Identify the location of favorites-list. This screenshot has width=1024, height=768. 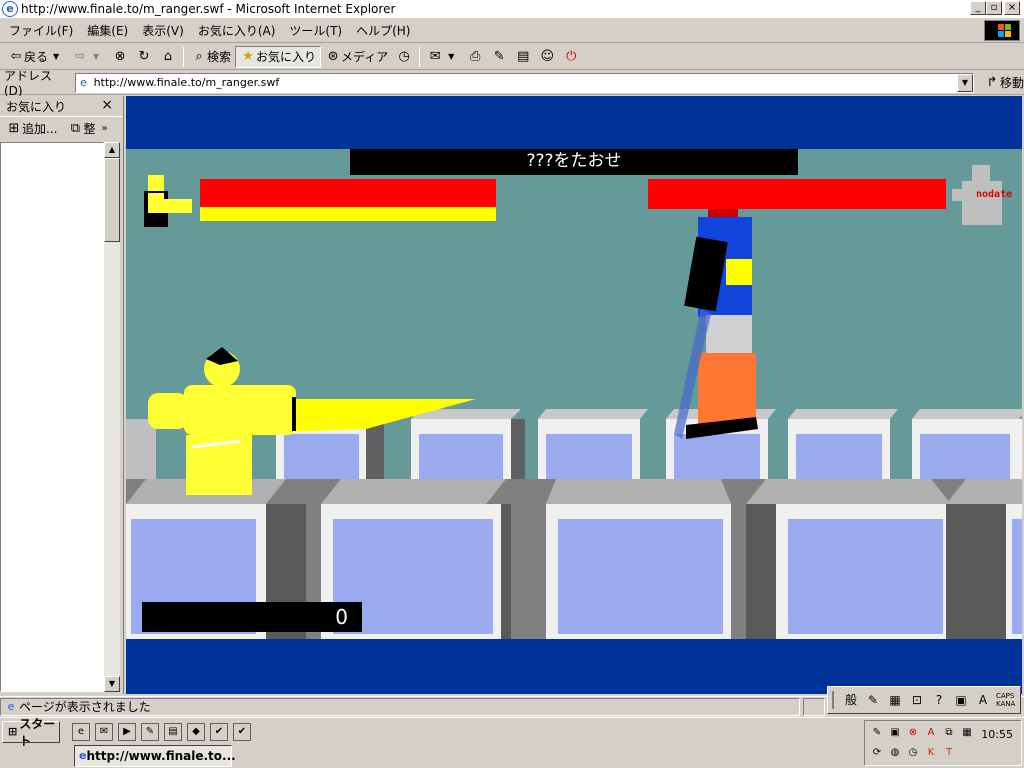
(52, 417).